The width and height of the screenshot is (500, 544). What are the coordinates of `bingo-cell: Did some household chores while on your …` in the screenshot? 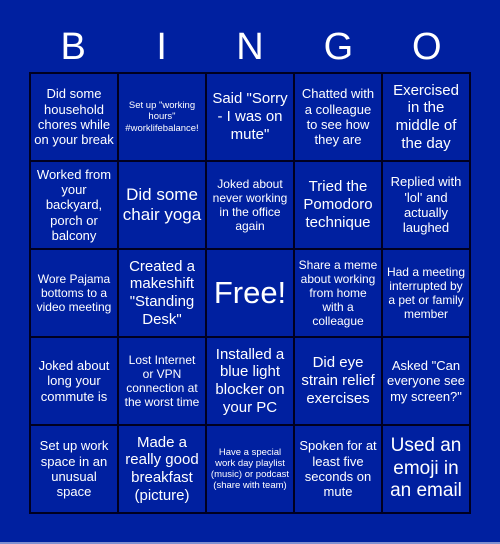 It's located at (74, 117).